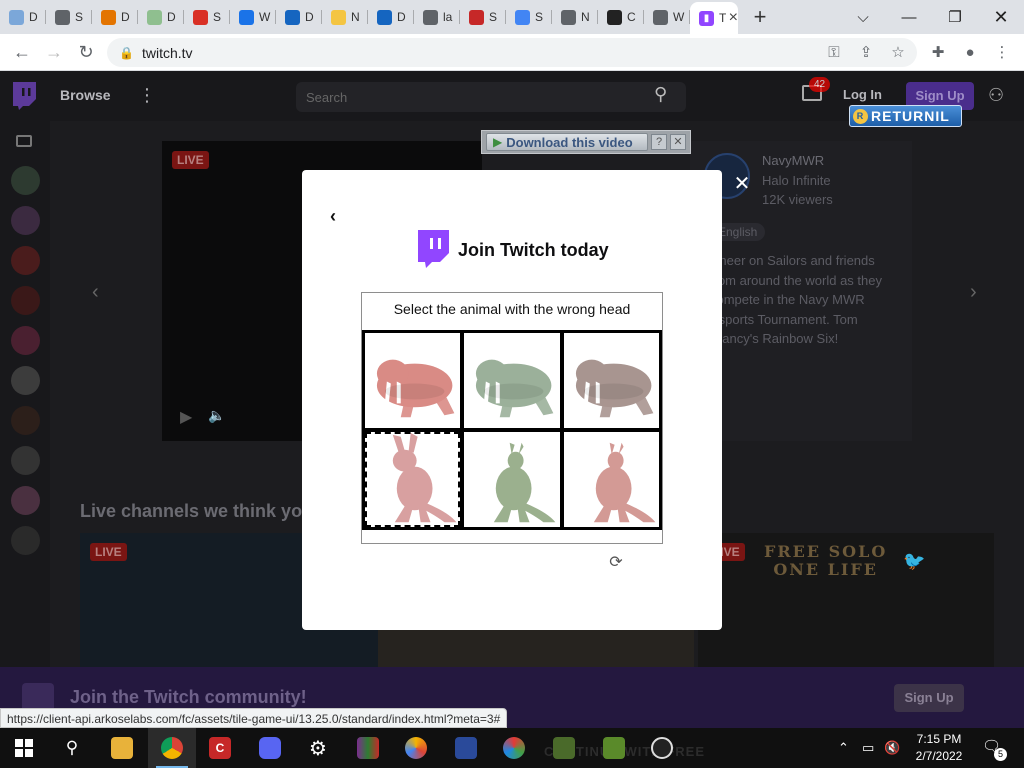  Describe the element at coordinates (24, 748) in the screenshot. I see `start-button` at that location.